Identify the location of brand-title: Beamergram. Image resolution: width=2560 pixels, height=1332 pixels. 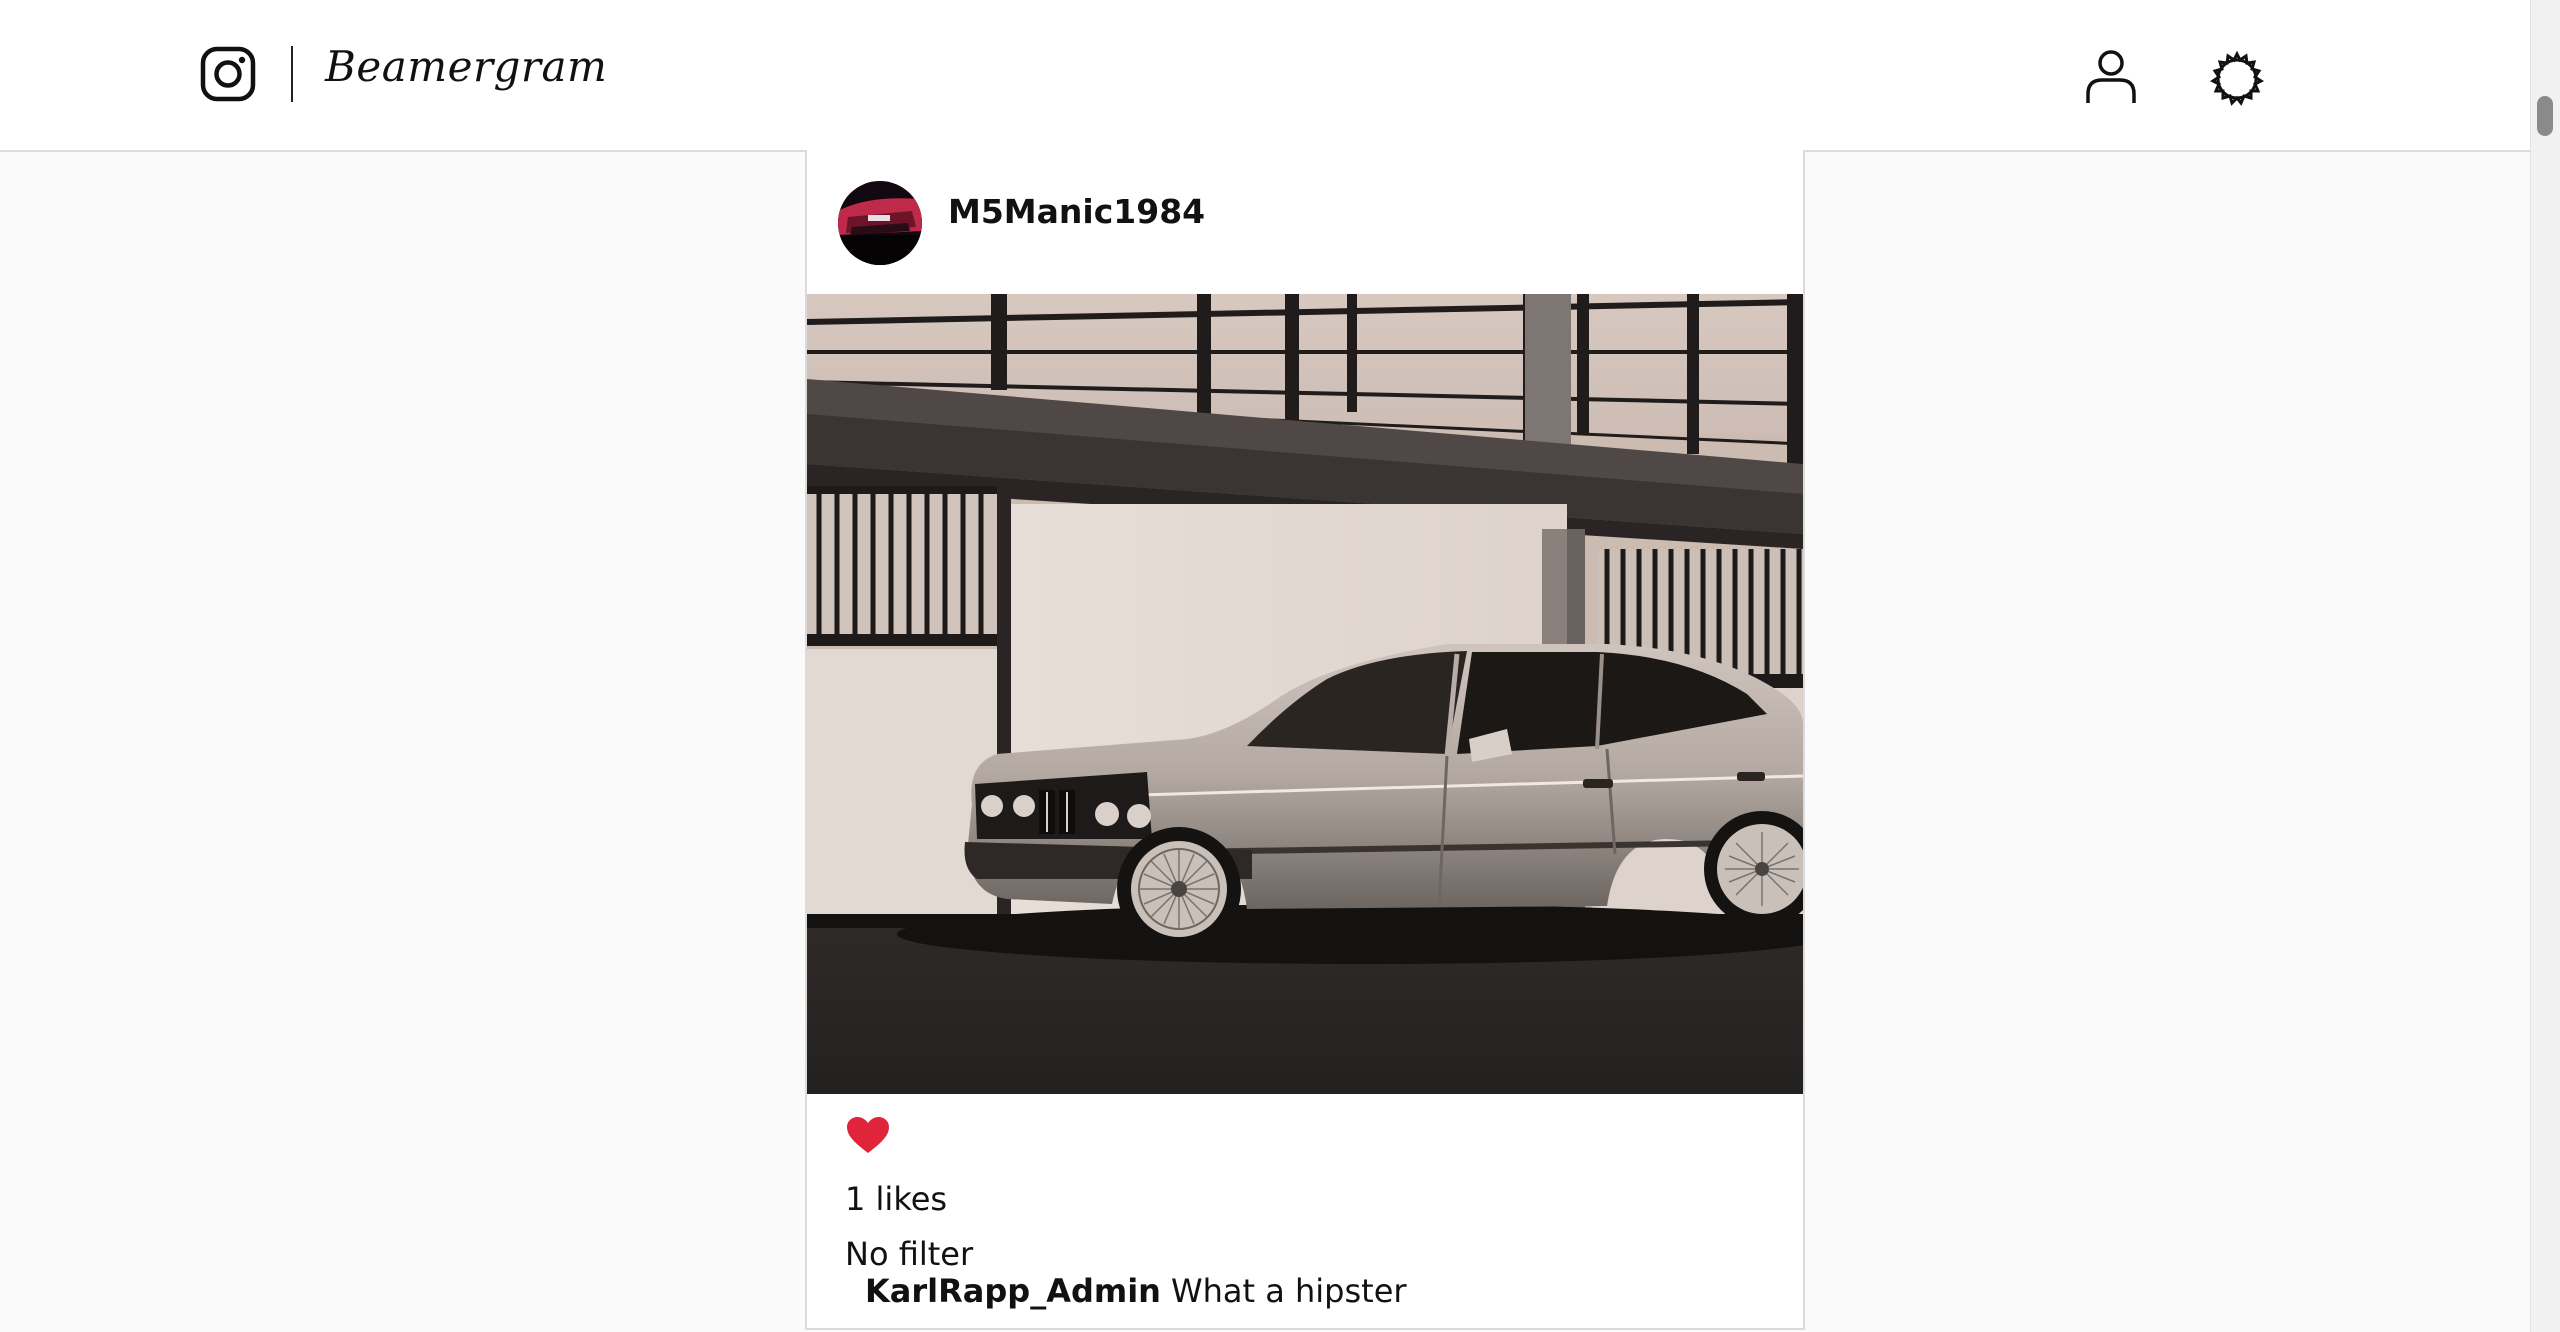
(466, 66).